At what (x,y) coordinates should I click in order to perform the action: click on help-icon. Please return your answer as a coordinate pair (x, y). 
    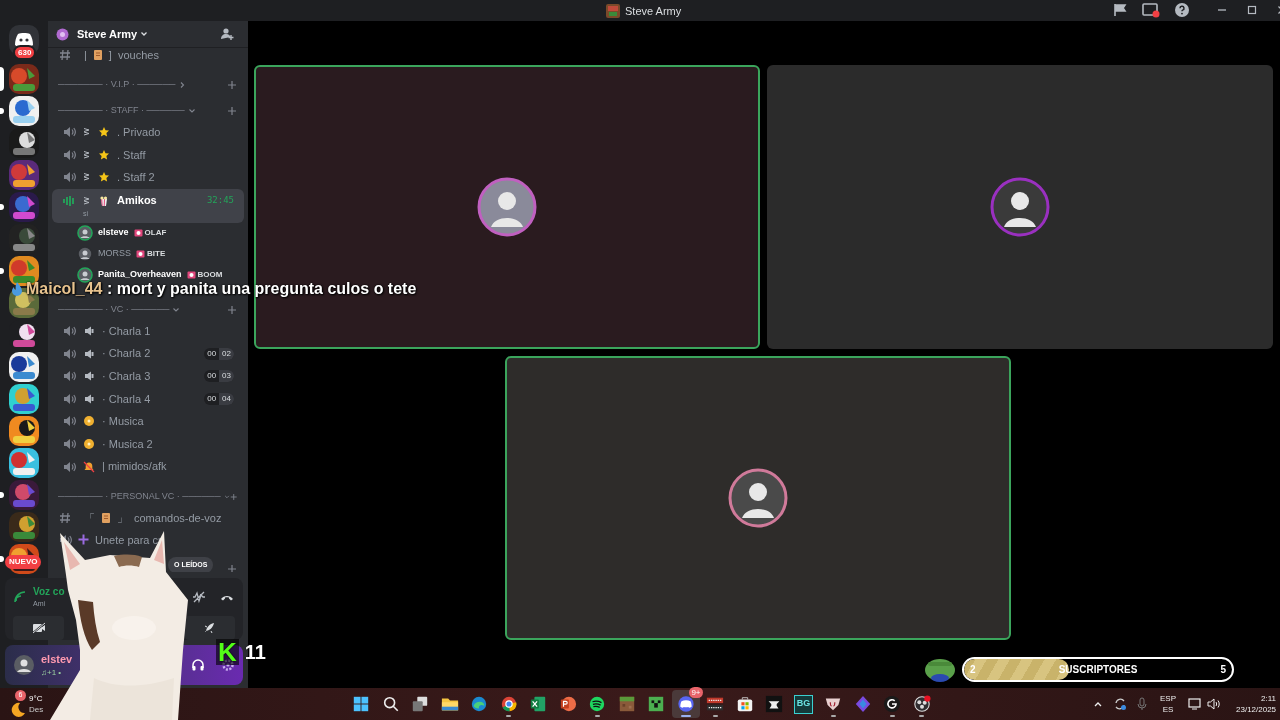
    Looking at the image, I should click on (1182, 10).